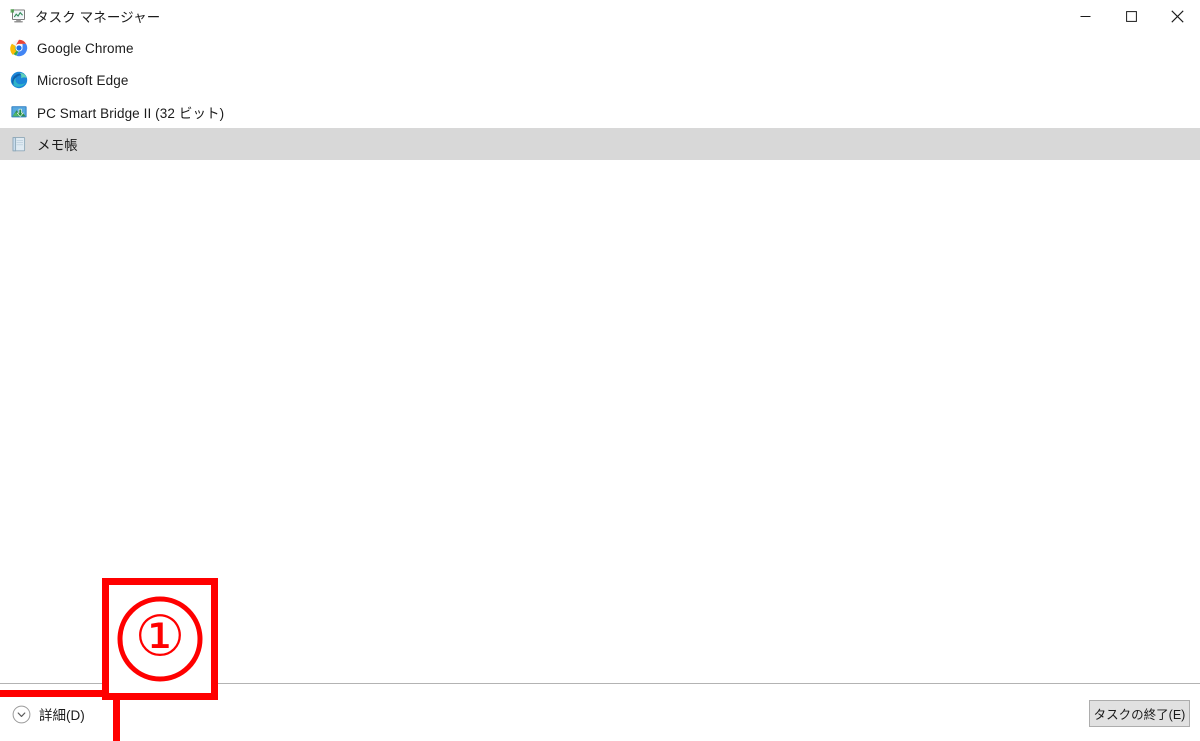 This screenshot has width=1200, height=741. What do you see at coordinates (18, 16) in the screenshot?
I see `task-manager-icon` at bounding box center [18, 16].